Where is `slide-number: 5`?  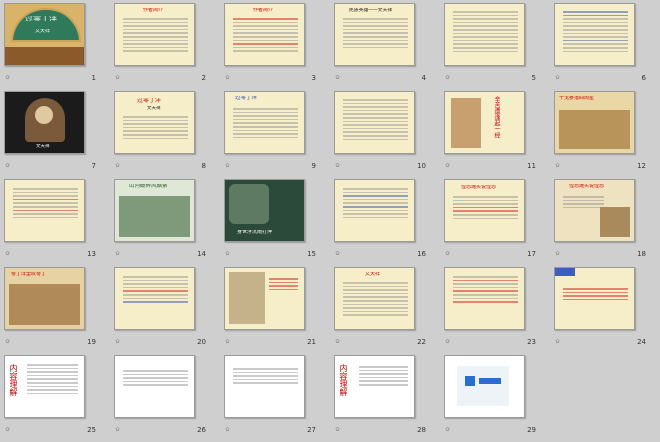
slide-number: 5 is located at coordinates (533, 78).